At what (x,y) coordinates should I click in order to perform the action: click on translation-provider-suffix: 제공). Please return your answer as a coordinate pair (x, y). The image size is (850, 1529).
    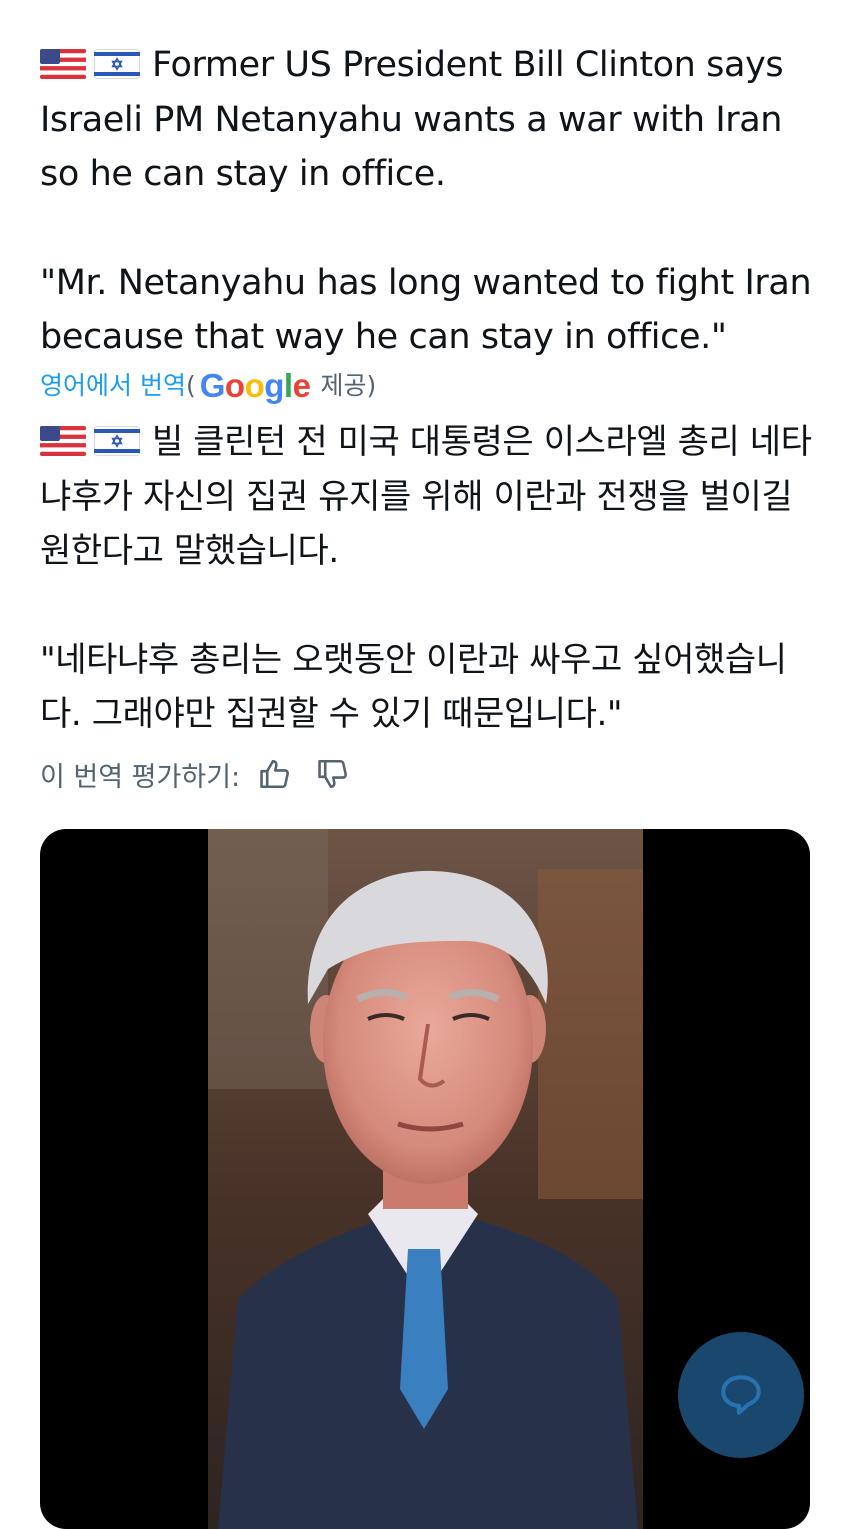
    Looking at the image, I should click on (348, 385).